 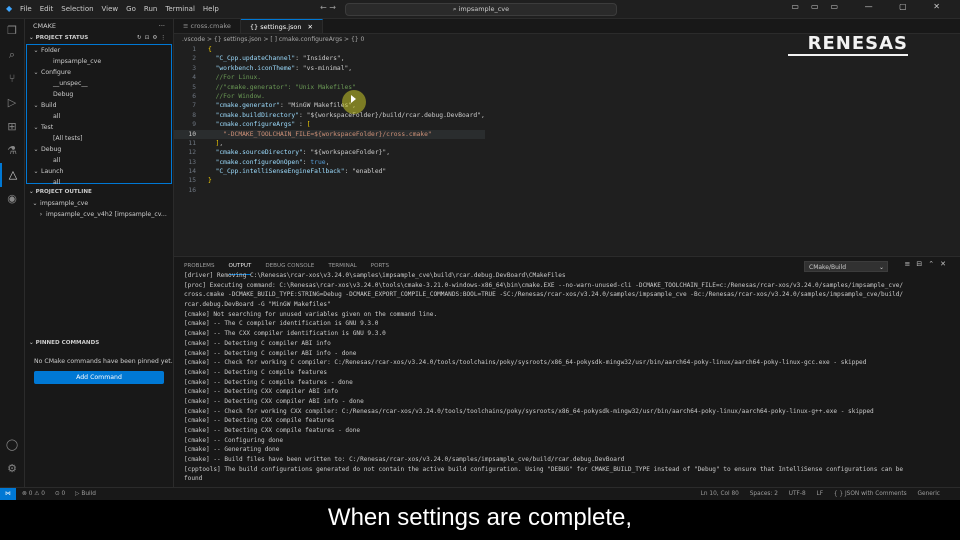 What do you see at coordinates (99, 343) in the screenshot?
I see `pinned-commands-header: ⌄ PINNED COMMANDS` at bounding box center [99, 343].